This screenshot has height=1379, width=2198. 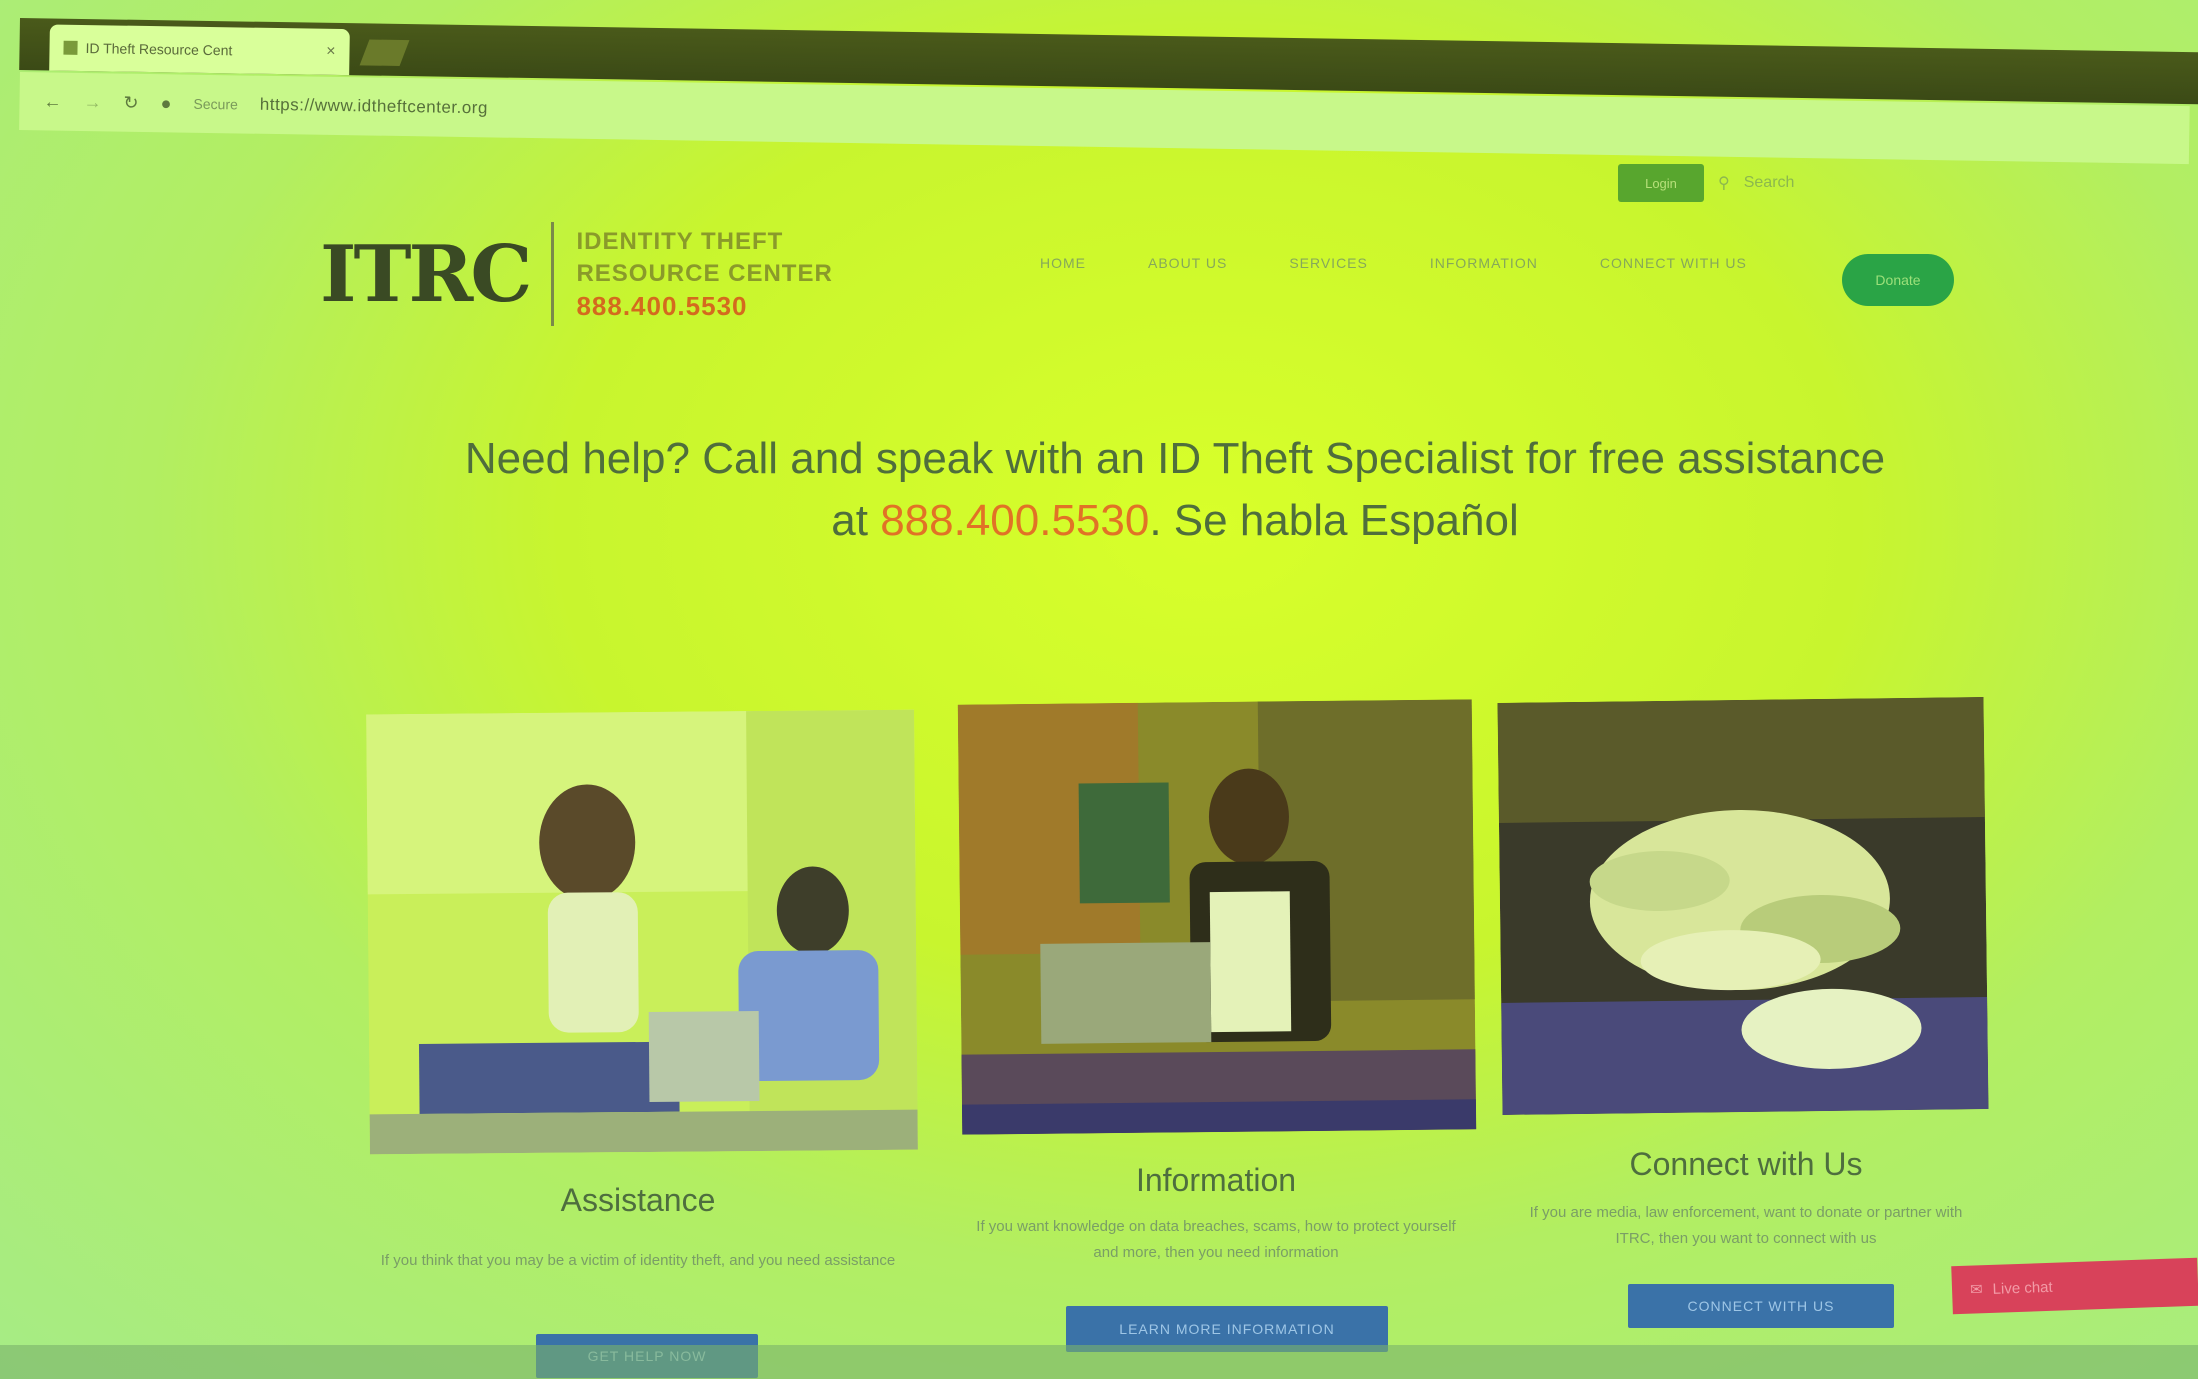 I want to click on search-icon: ⚲, so click(x=1724, y=183).